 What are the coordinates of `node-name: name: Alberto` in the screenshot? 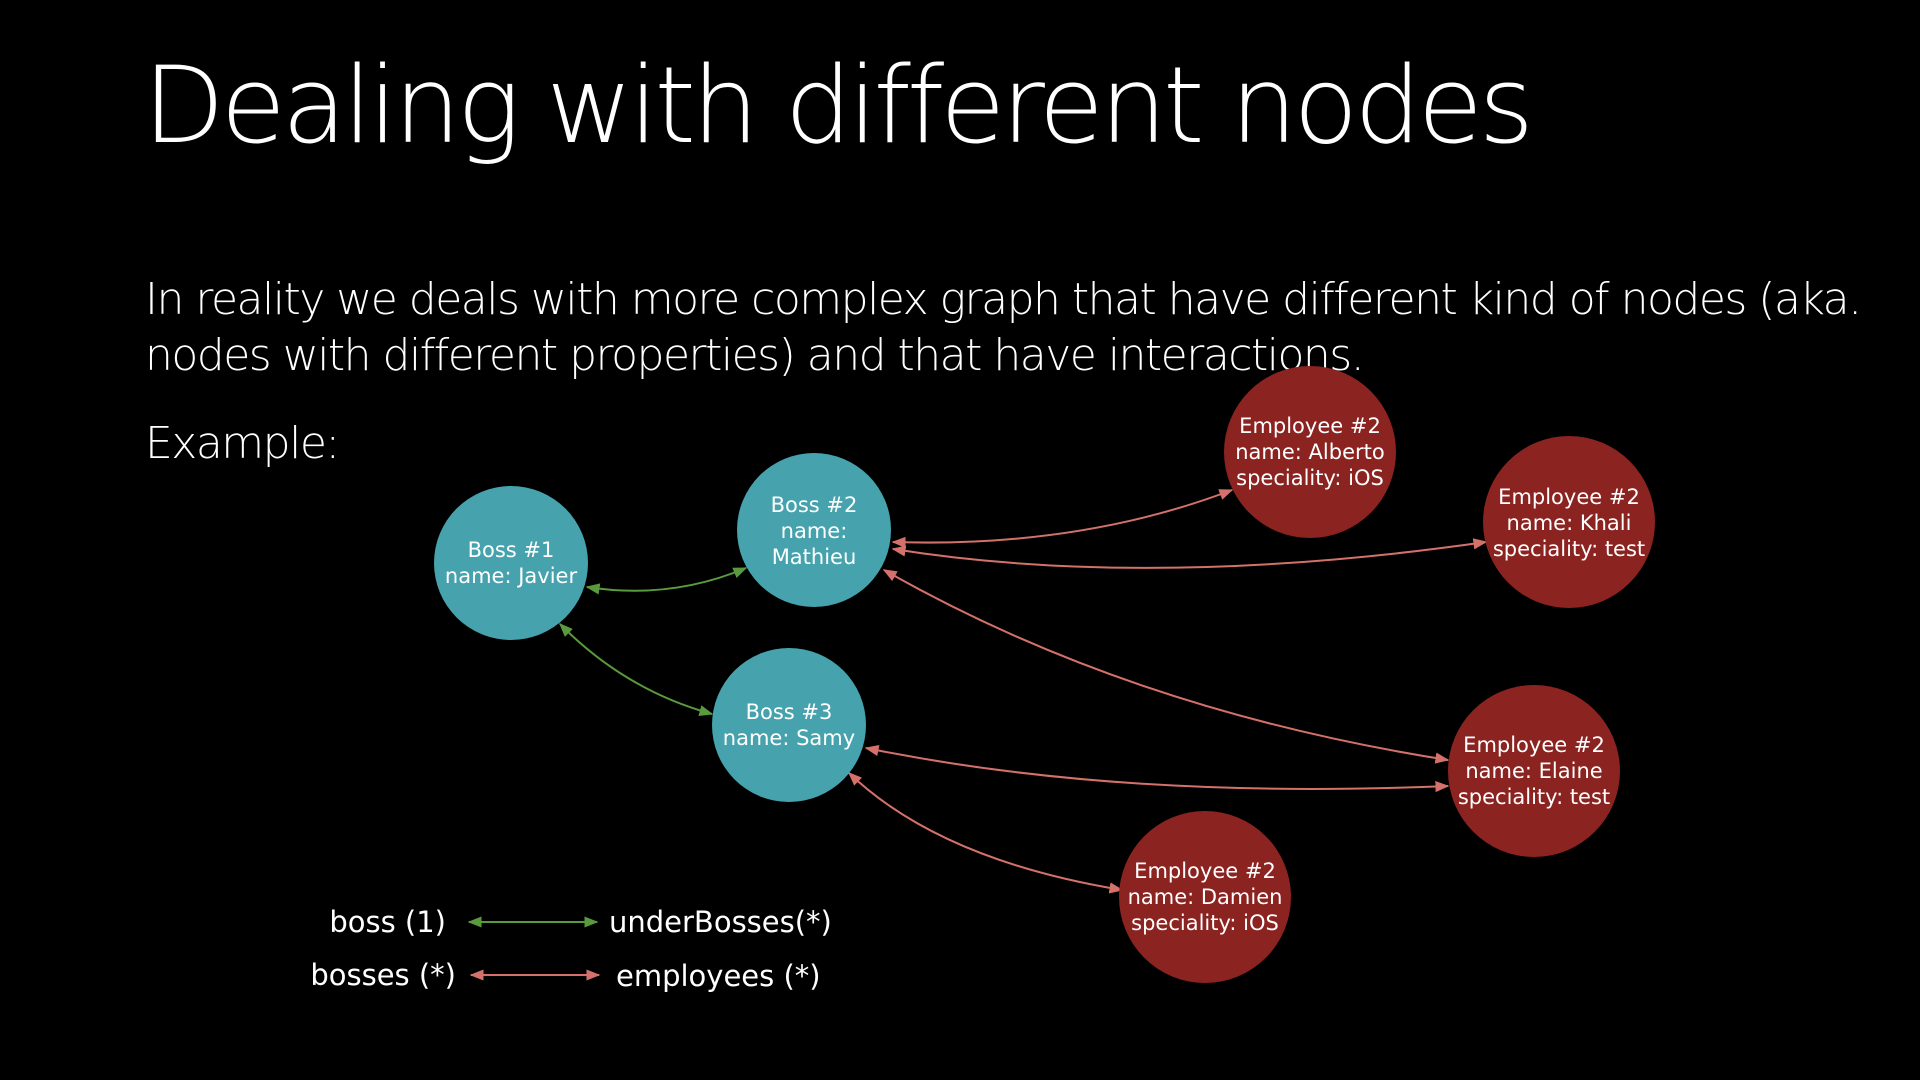 It's located at (1309, 452).